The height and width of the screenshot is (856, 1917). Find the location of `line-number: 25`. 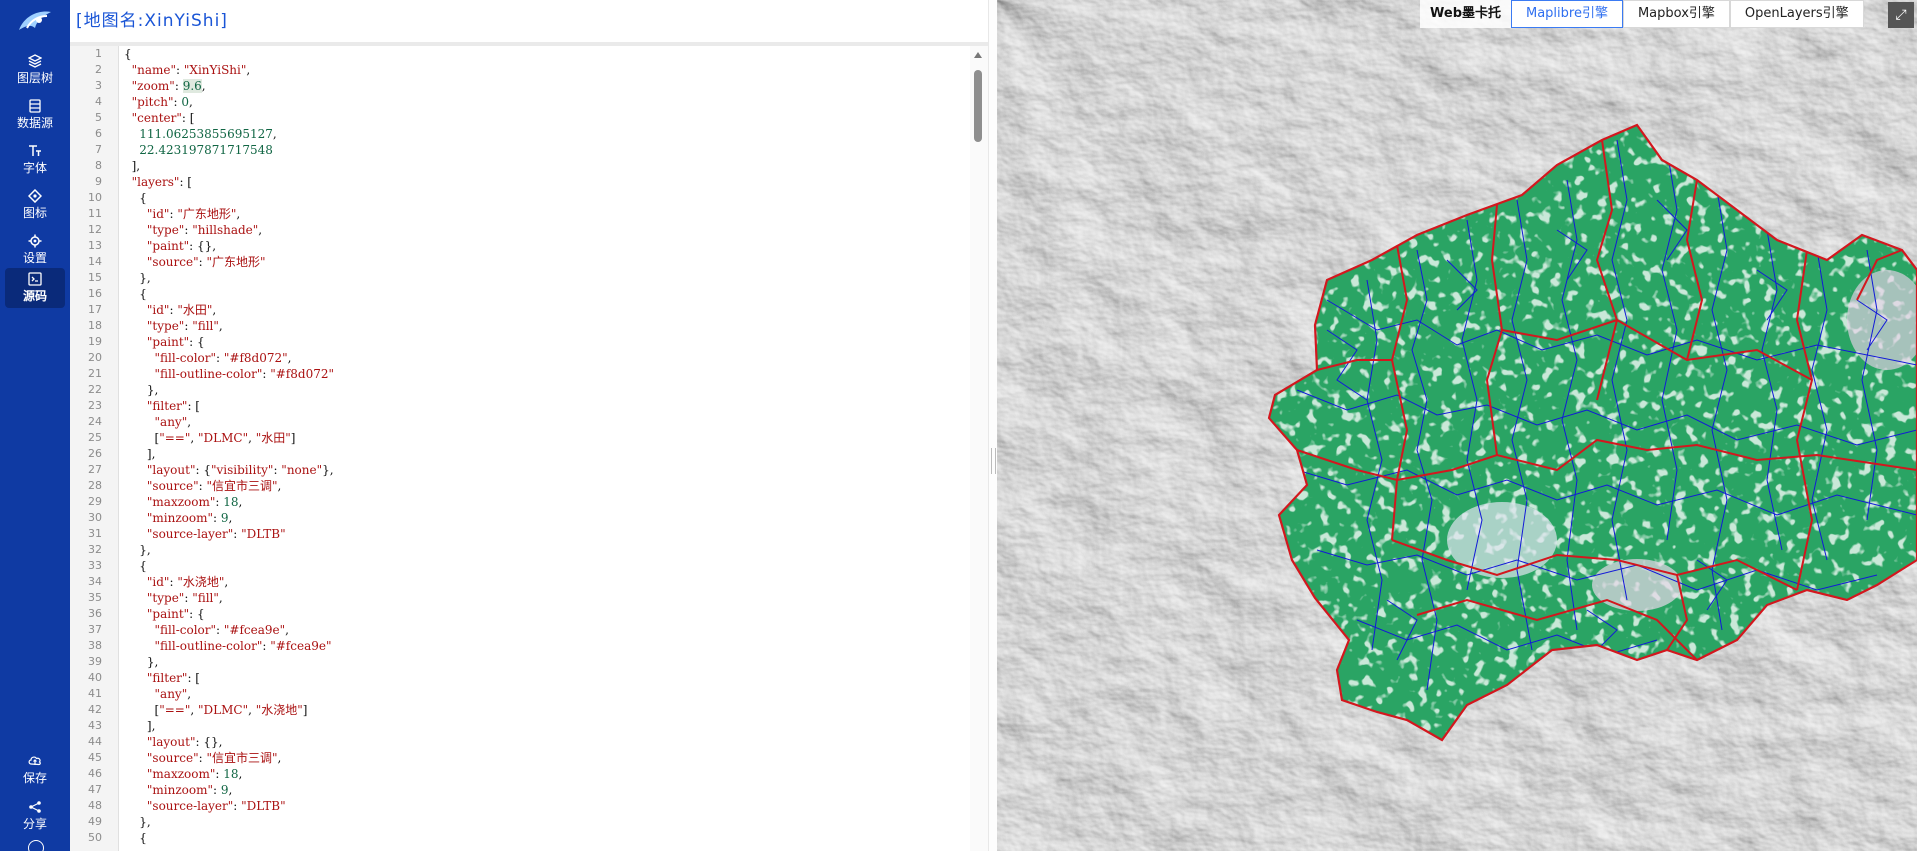

line-number: 25 is located at coordinates (95, 437).